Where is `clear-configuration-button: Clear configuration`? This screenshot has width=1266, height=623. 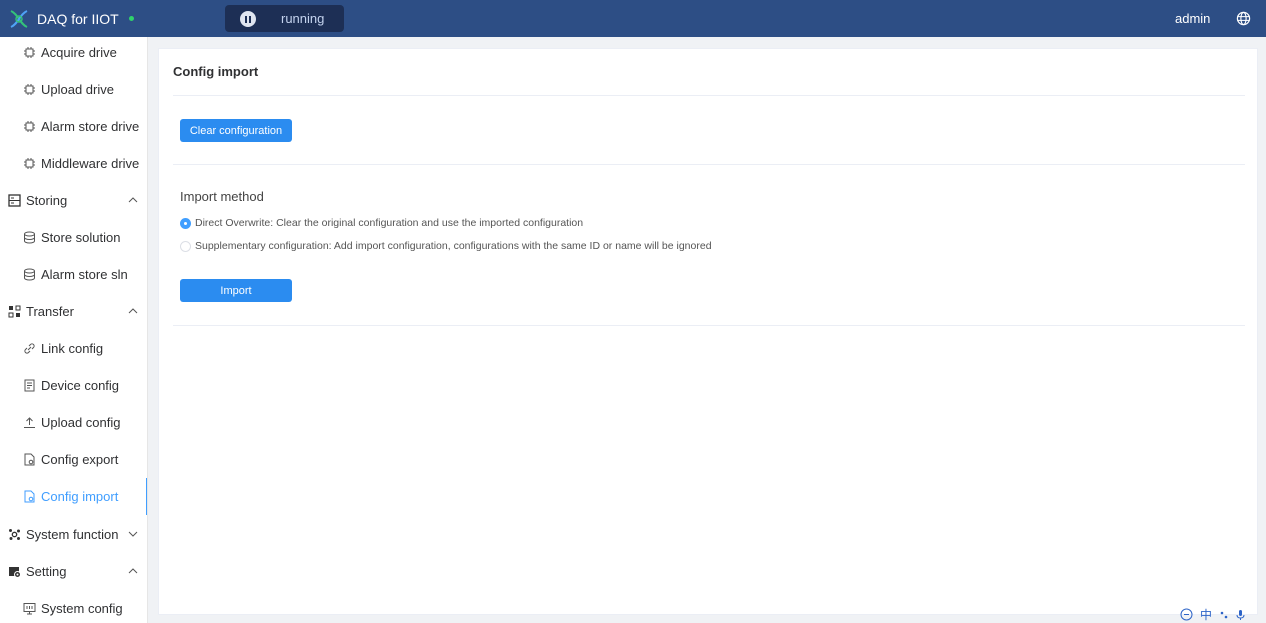 clear-configuration-button: Clear configuration is located at coordinates (236, 130).